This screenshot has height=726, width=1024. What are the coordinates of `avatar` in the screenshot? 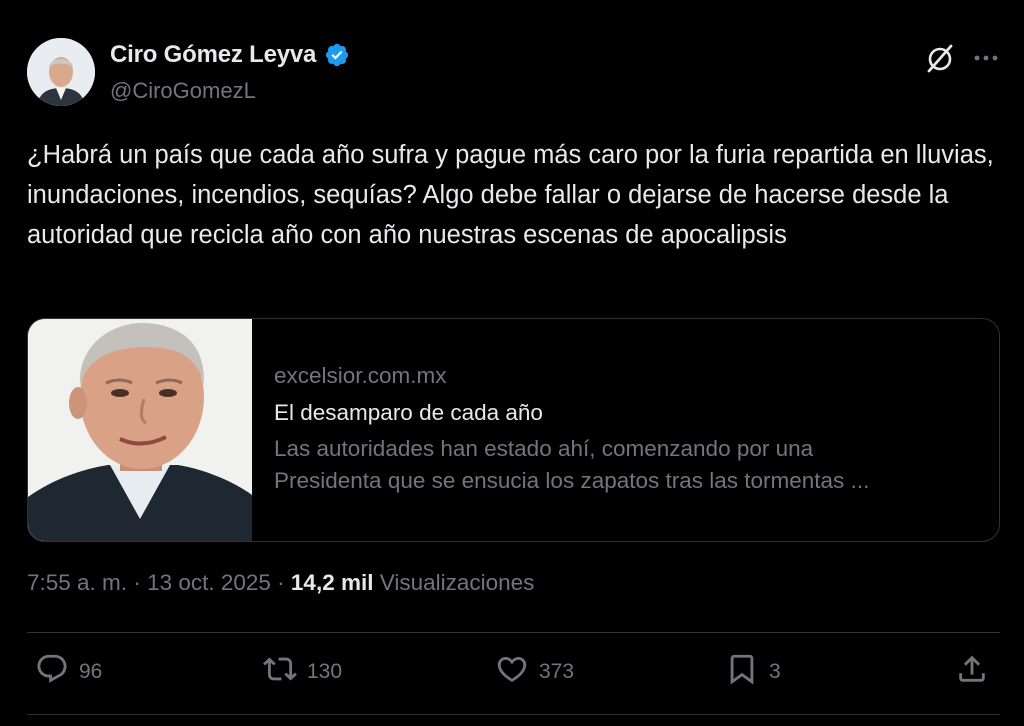 It's located at (61, 72).